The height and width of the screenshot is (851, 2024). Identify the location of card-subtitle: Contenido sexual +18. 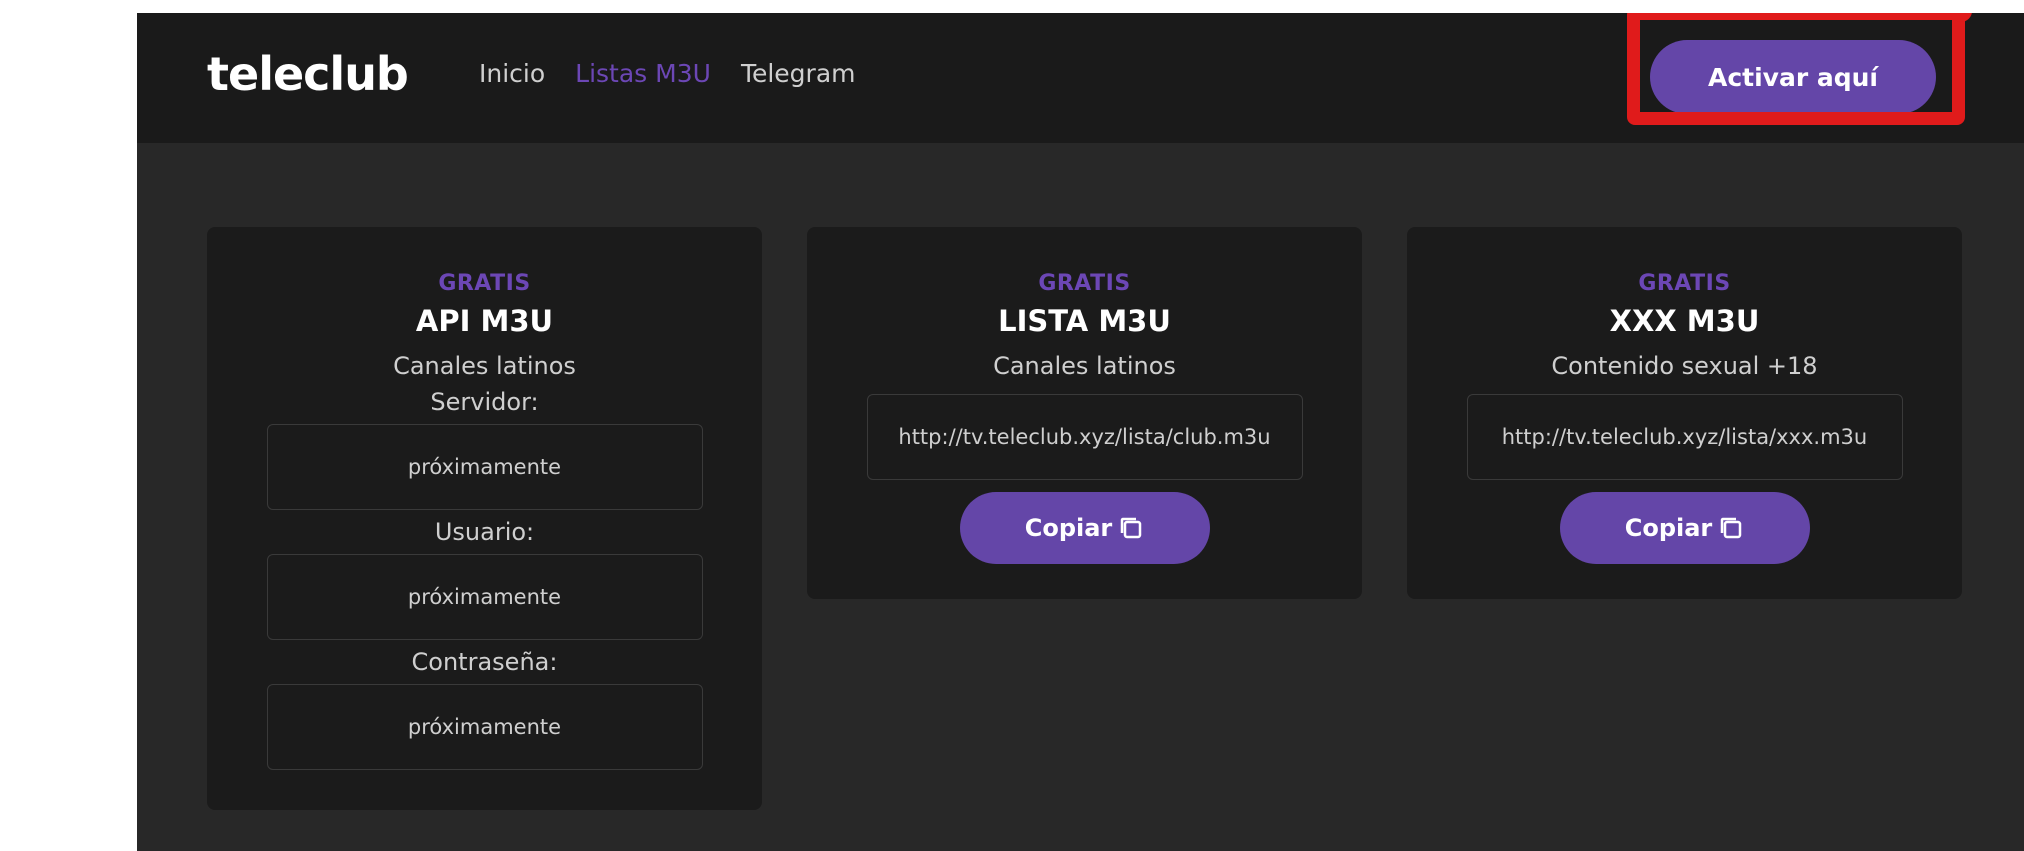
(1684, 366).